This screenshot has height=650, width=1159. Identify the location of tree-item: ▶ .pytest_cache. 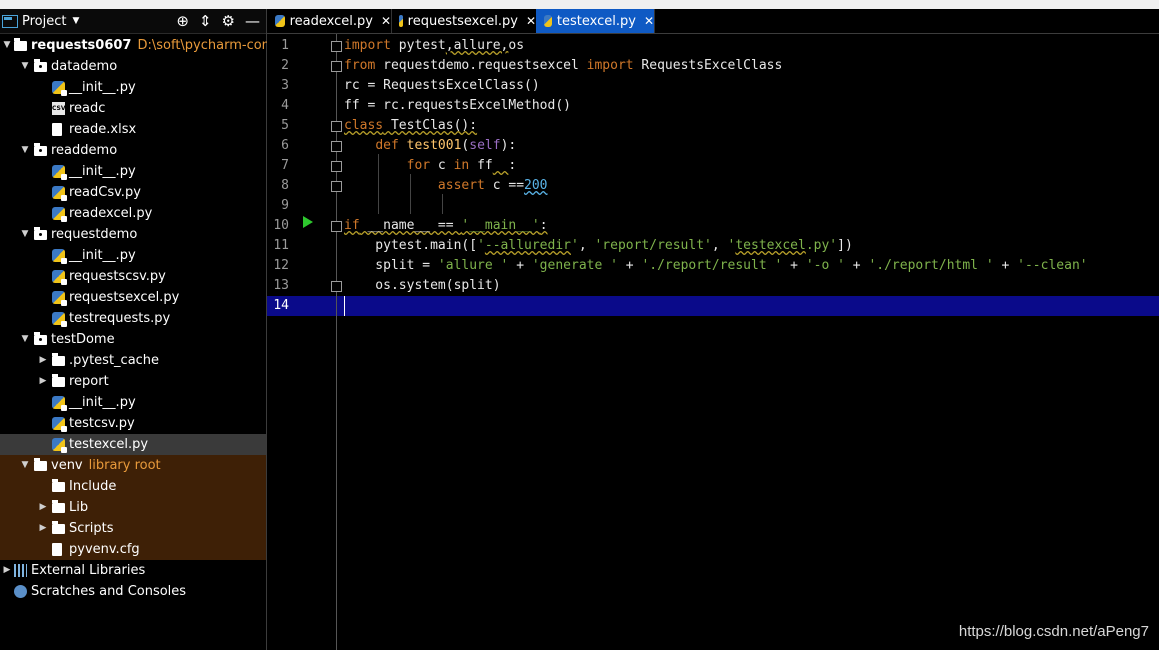
(133, 360).